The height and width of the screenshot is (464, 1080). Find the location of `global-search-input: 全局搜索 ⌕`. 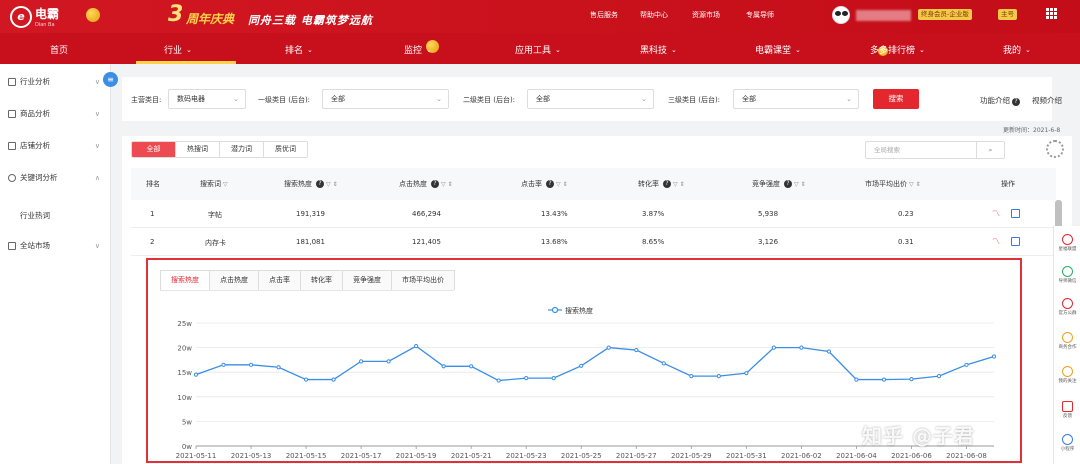

global-search-input: 全局搜索 ⌕ is located at coordinates (935, 150).